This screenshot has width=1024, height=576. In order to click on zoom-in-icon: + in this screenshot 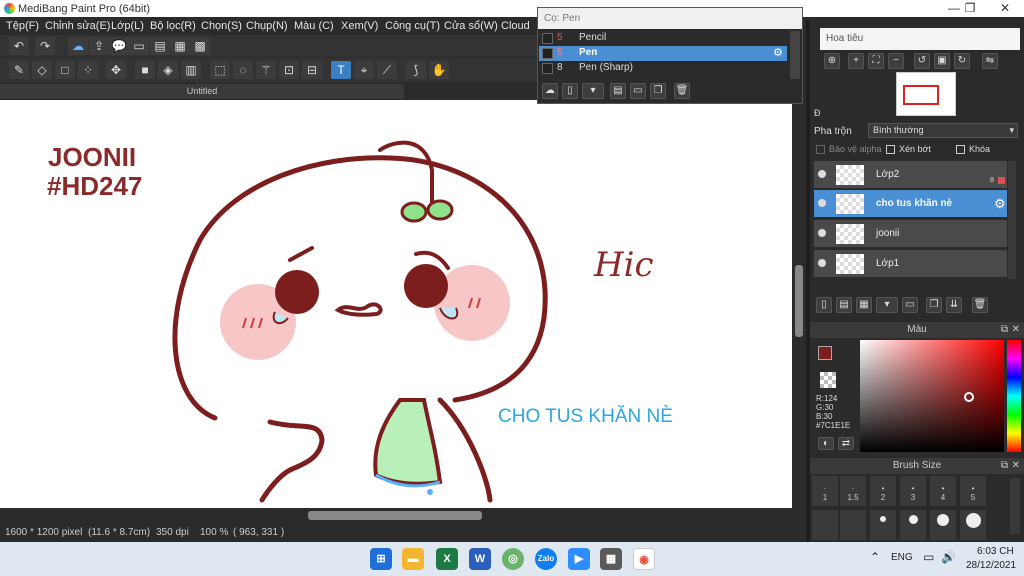, I will do `click(856, 61)`.